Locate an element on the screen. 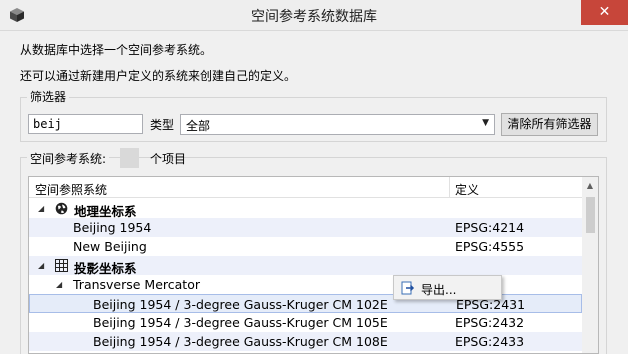  column-divider is located at coordinates (449, 187).